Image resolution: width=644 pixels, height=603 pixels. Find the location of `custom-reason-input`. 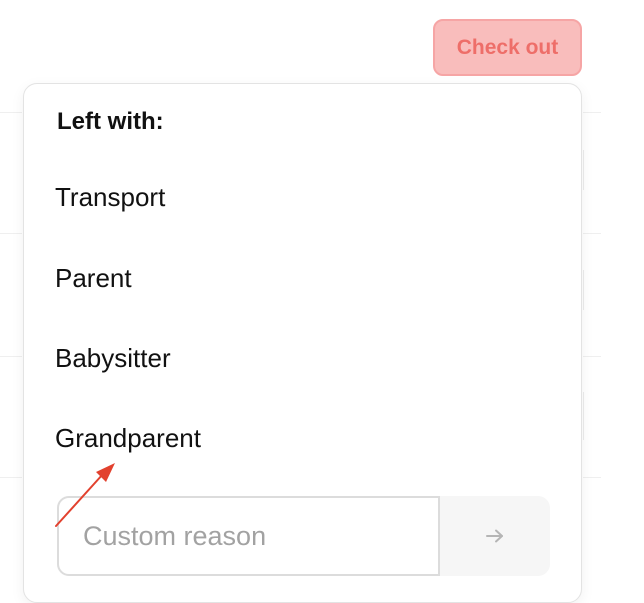

custom-reason-input is located at coordinates (248, 536).